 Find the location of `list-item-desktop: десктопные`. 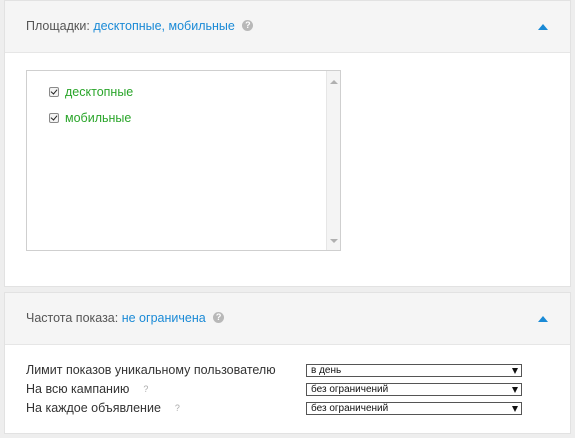

list-item-desktop: десктопные is located at coordinates (91, 93).